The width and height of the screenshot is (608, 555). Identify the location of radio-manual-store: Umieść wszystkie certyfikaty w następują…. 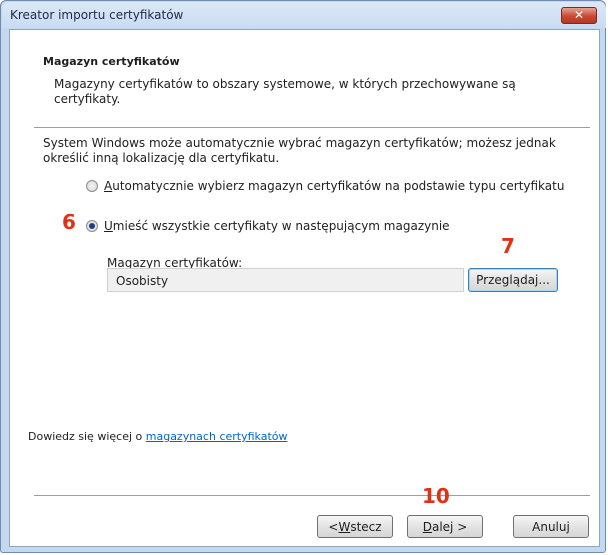
(268, 226).